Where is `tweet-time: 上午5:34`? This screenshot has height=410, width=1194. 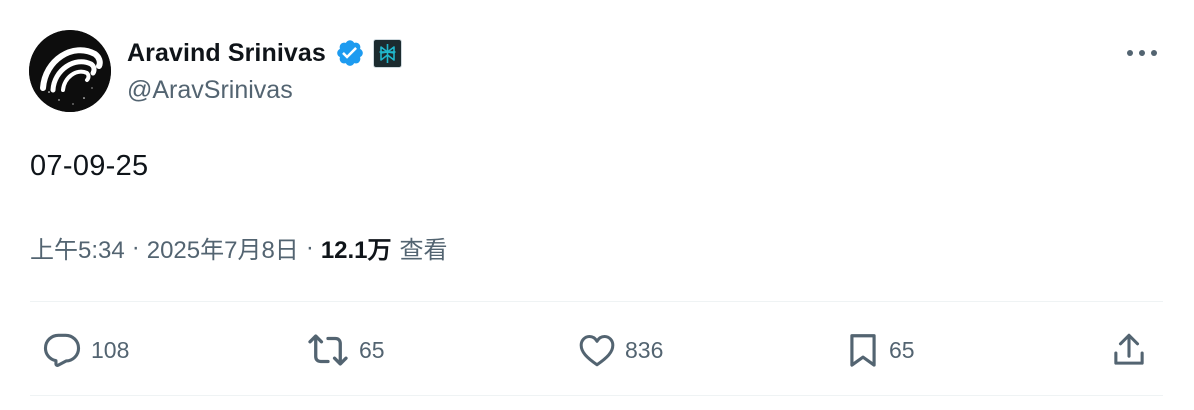 tweet-time: 上午5:34 is located at coordinates (77, 247).